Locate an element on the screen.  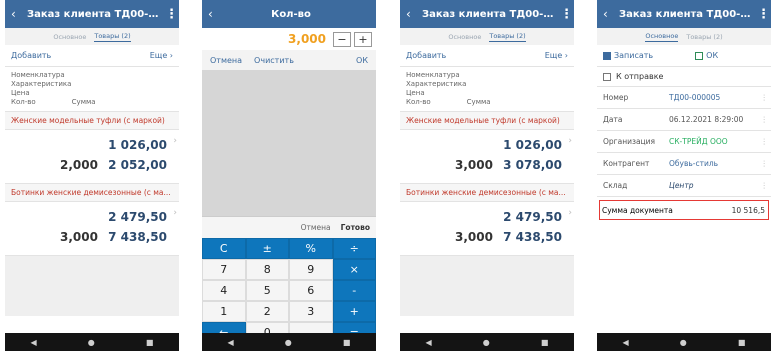
key-5: 5 is located at coordinates (267, 290).